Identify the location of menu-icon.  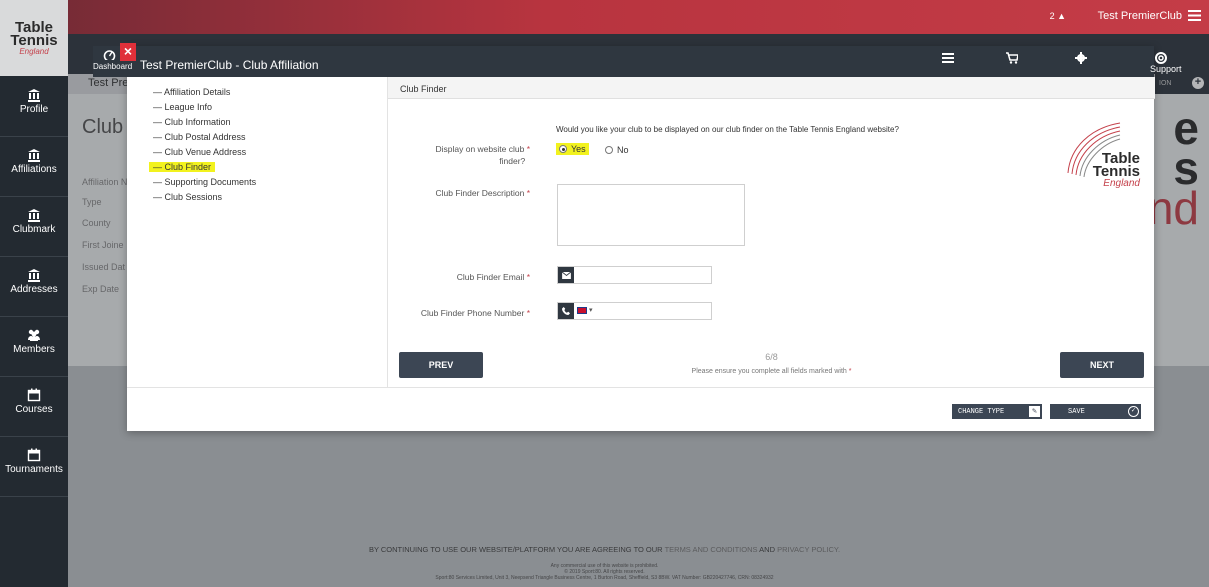
(1194, 15).